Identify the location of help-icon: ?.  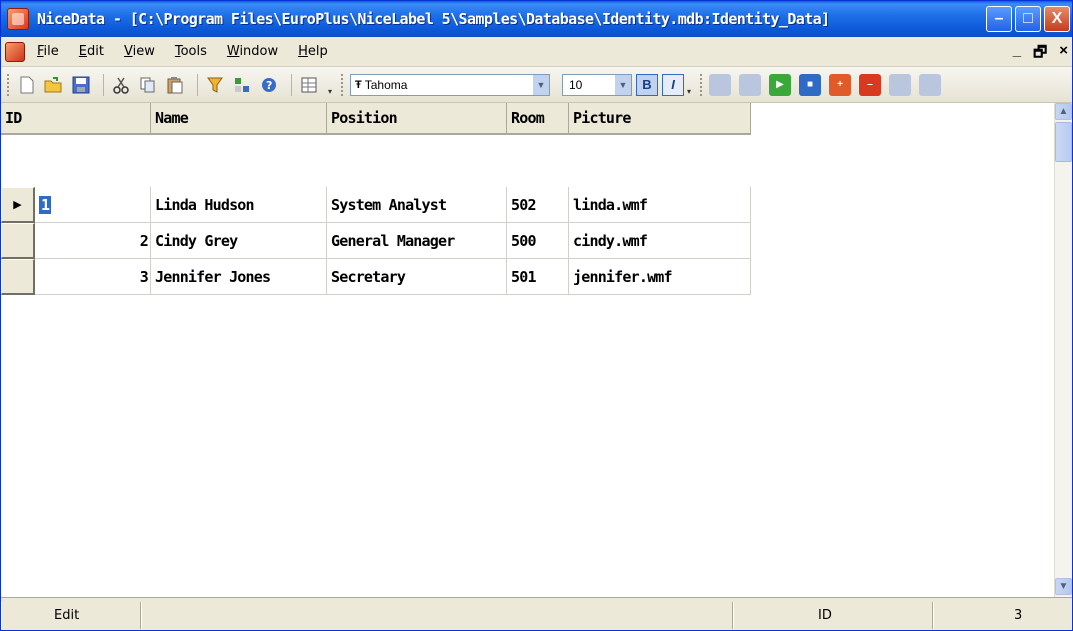
(269, 85).